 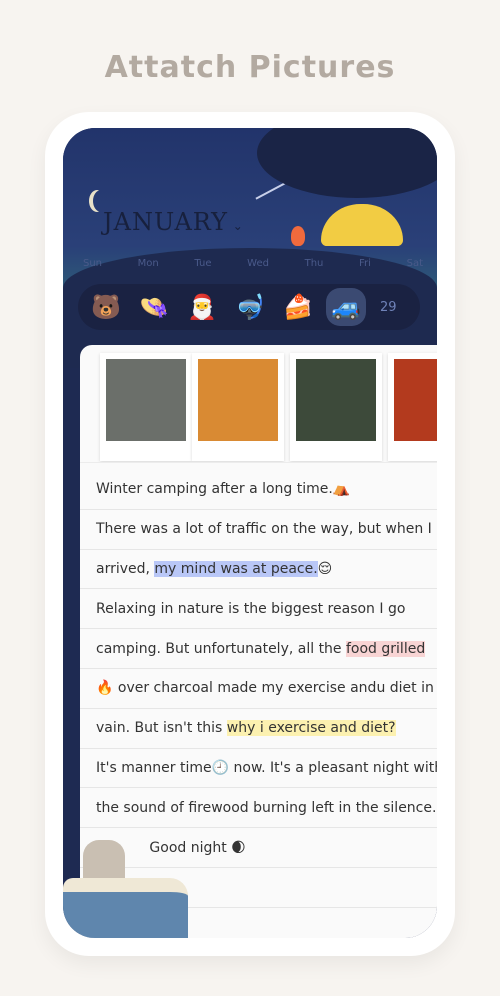 I want to click on page-title: Attatch Pictures, so click(x=250, y=67).